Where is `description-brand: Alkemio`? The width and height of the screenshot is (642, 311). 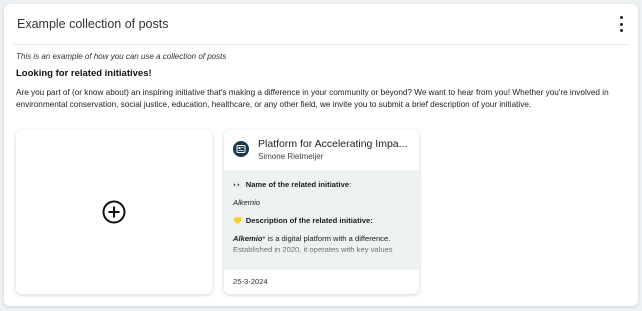
description-brand: Alkemio is located at coordinates (248, 238).